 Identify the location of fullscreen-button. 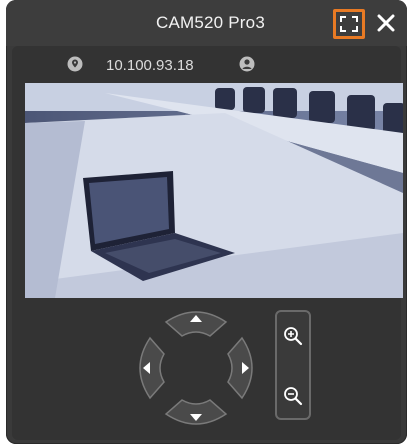
(349, 24).